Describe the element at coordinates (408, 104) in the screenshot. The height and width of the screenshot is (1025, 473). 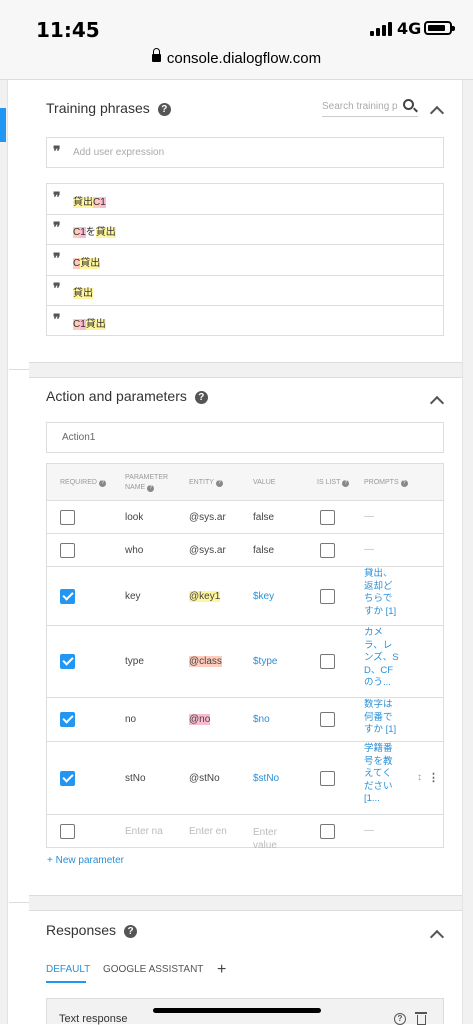
I see `search-icon` at that location.